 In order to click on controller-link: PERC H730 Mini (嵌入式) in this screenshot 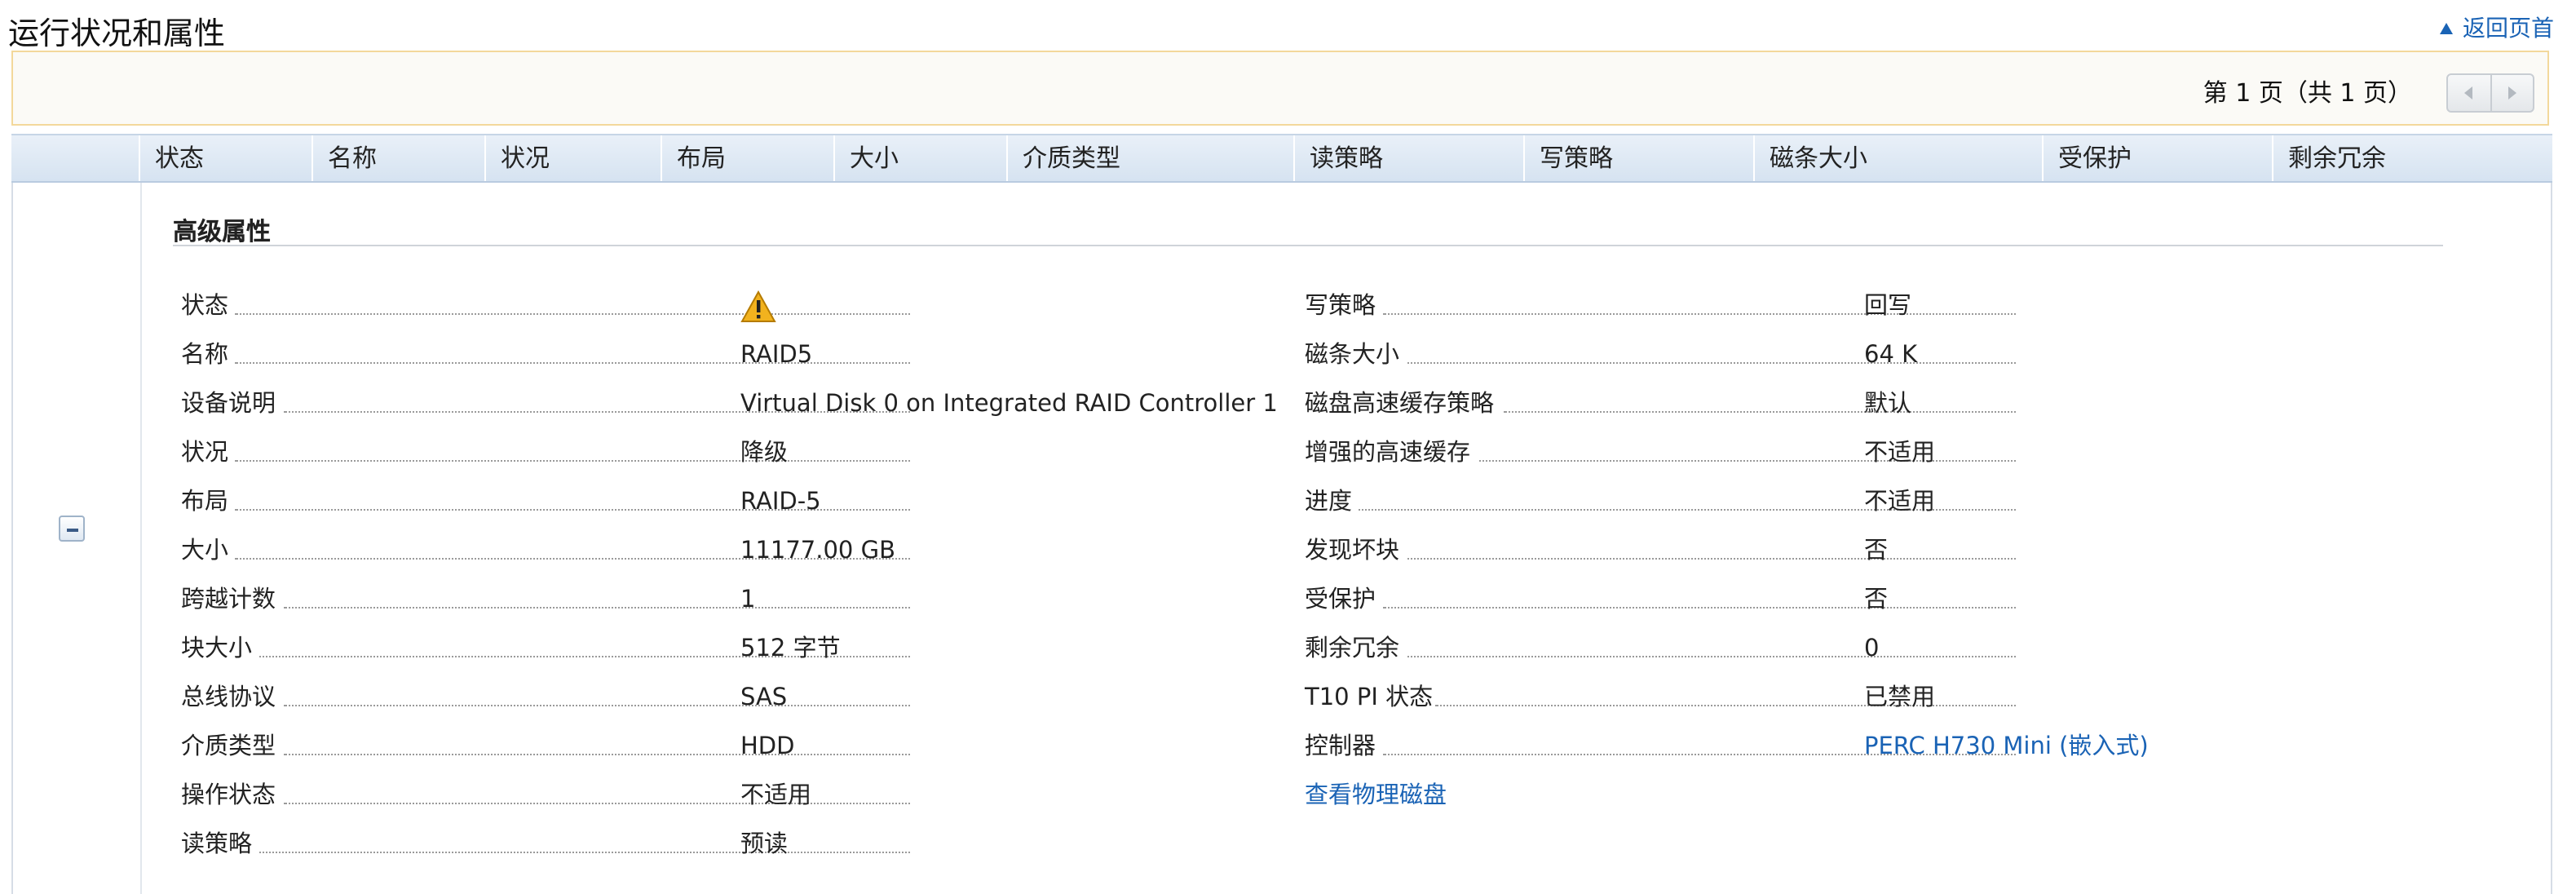, I will do `click(2007, 747)`.